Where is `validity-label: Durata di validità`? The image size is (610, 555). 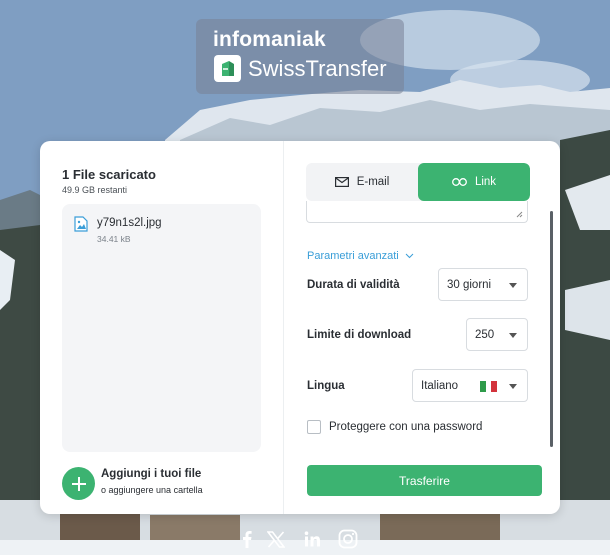 validity-label: Durata di validità is located at coordinates (353, 285).